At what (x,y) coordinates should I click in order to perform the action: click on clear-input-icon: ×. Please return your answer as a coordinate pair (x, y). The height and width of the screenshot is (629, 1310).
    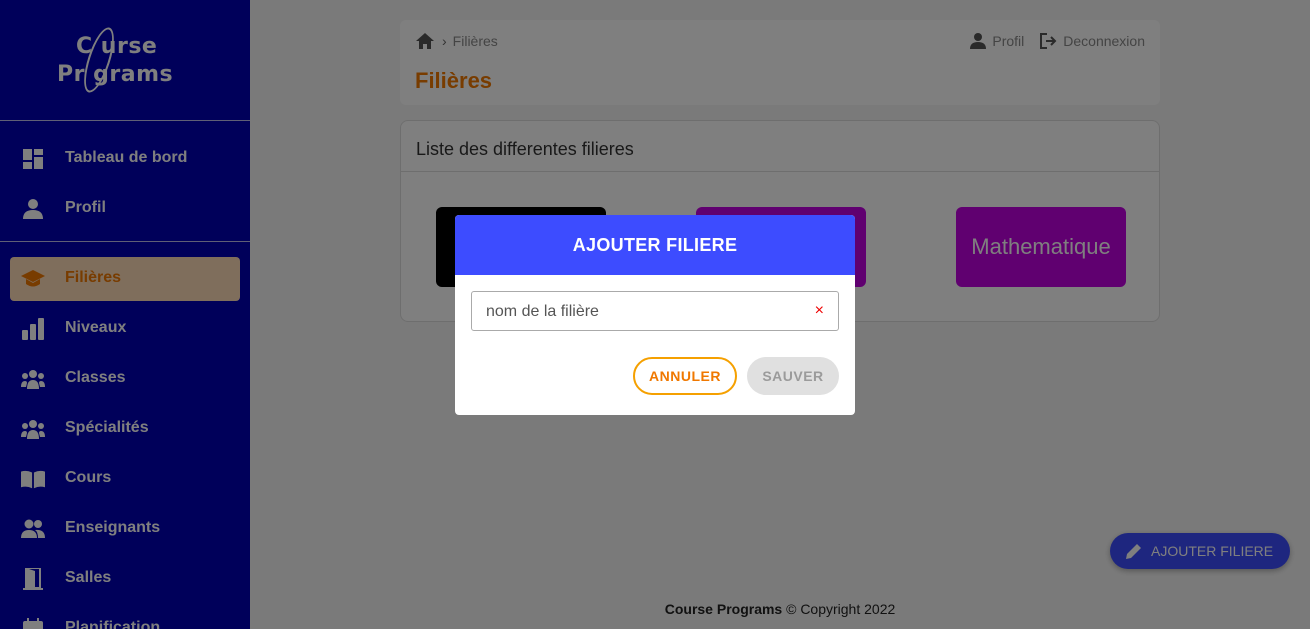
    Looking at the image, I should click on (819, 311).